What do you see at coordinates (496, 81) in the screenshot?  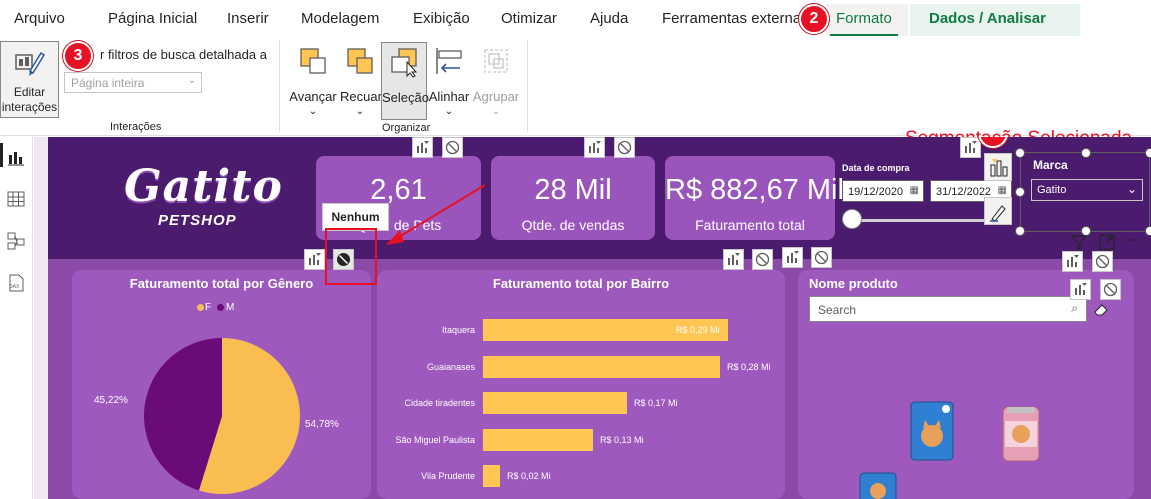 I see `group-button: Agrupar ⌄` at bounding box center [496, 81].